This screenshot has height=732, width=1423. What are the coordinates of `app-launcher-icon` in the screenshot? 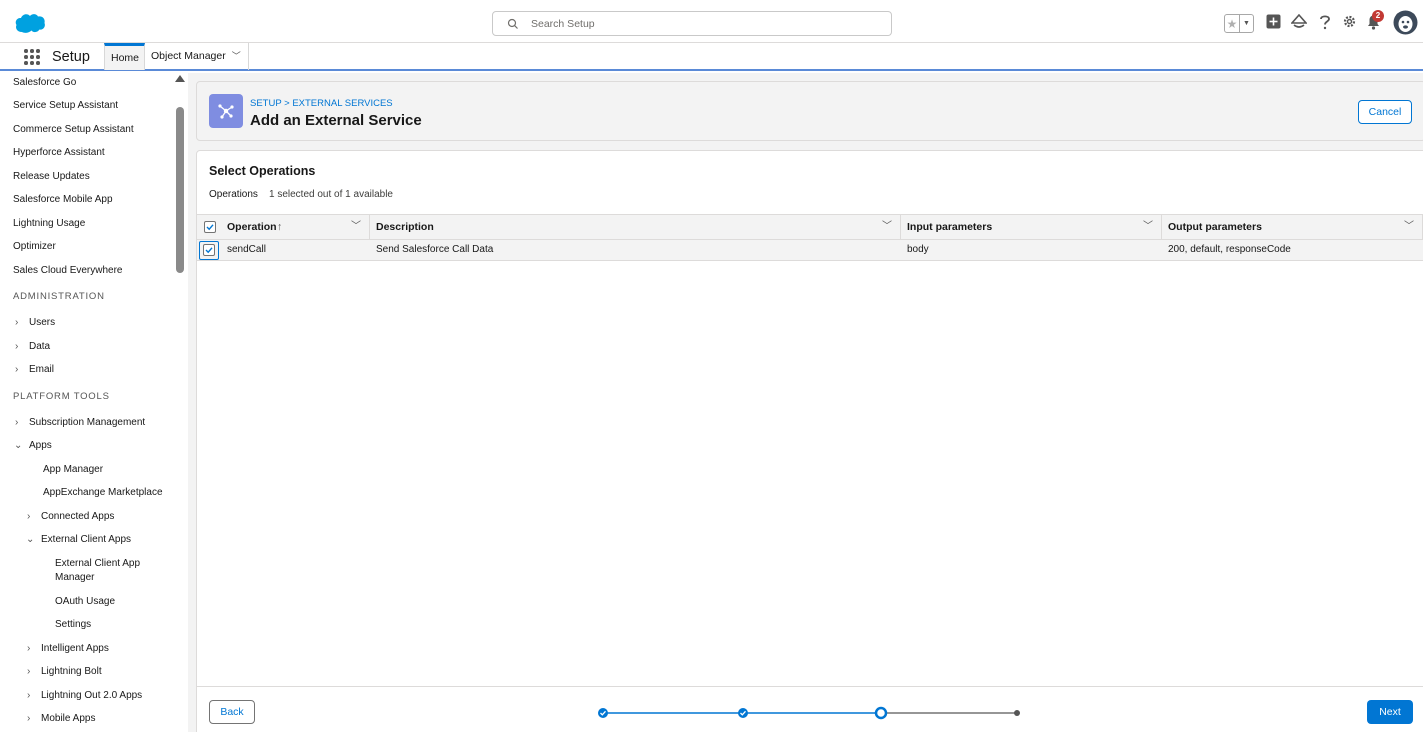 It's located at (32, 57).